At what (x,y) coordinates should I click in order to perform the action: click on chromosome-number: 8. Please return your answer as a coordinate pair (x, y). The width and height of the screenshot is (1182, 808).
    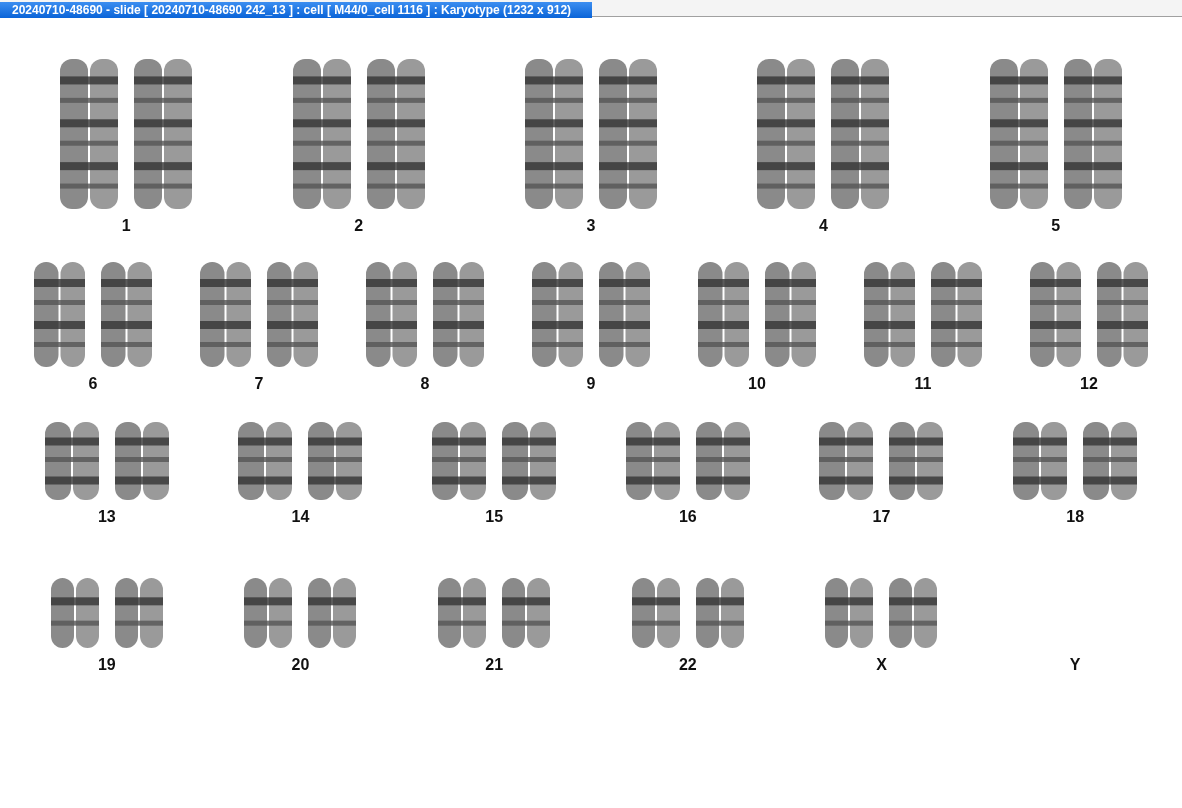
    Looking at the image, I should click on (425, 384).